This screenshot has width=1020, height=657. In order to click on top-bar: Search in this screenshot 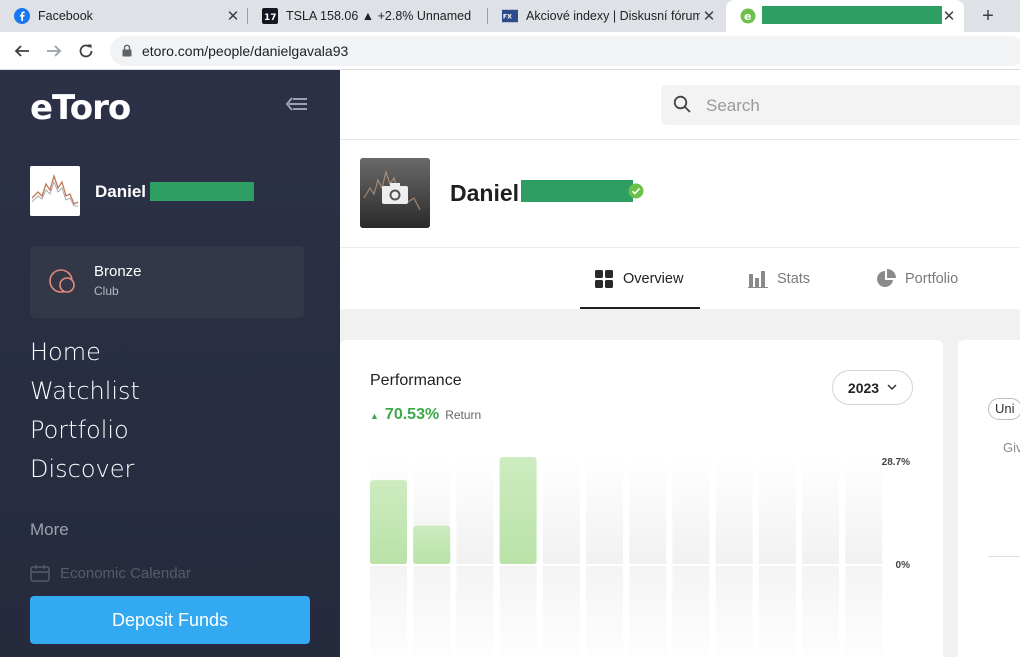, I will do `click(680, 105)`.